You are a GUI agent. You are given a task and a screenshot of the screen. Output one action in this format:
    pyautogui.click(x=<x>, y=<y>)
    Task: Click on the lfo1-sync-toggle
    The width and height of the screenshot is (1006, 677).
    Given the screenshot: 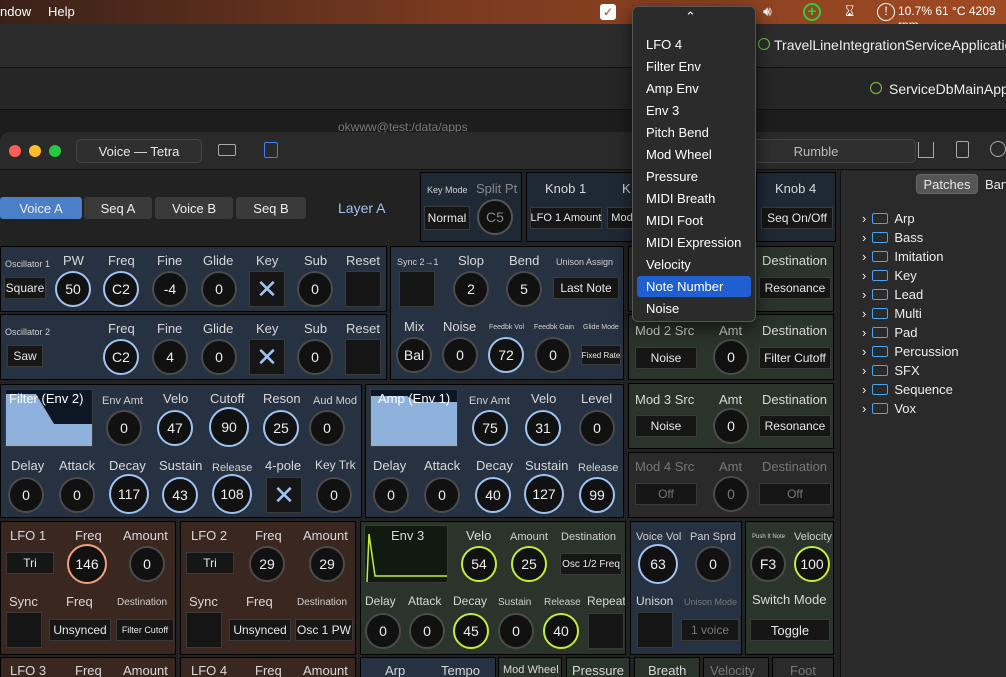 What is the action you would take?
    pyautogui.click(x=24, y=630)
    